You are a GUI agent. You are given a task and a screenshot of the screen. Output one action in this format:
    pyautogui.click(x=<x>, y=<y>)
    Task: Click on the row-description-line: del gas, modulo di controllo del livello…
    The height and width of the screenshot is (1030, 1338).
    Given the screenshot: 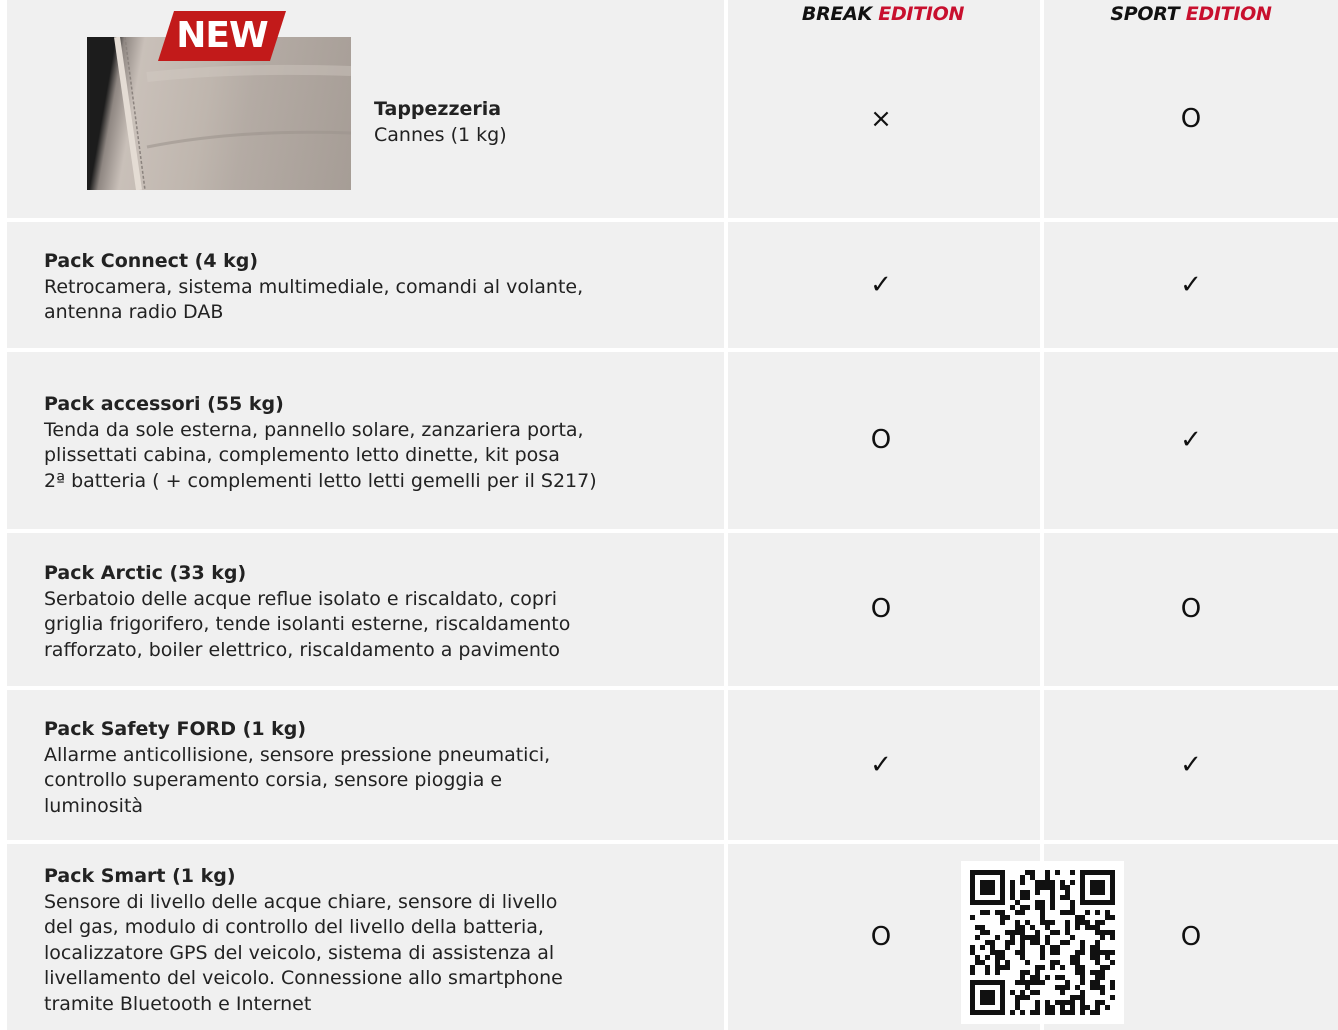 What is the action you would take?
    pyautogui.click(x=294, y=927)
    